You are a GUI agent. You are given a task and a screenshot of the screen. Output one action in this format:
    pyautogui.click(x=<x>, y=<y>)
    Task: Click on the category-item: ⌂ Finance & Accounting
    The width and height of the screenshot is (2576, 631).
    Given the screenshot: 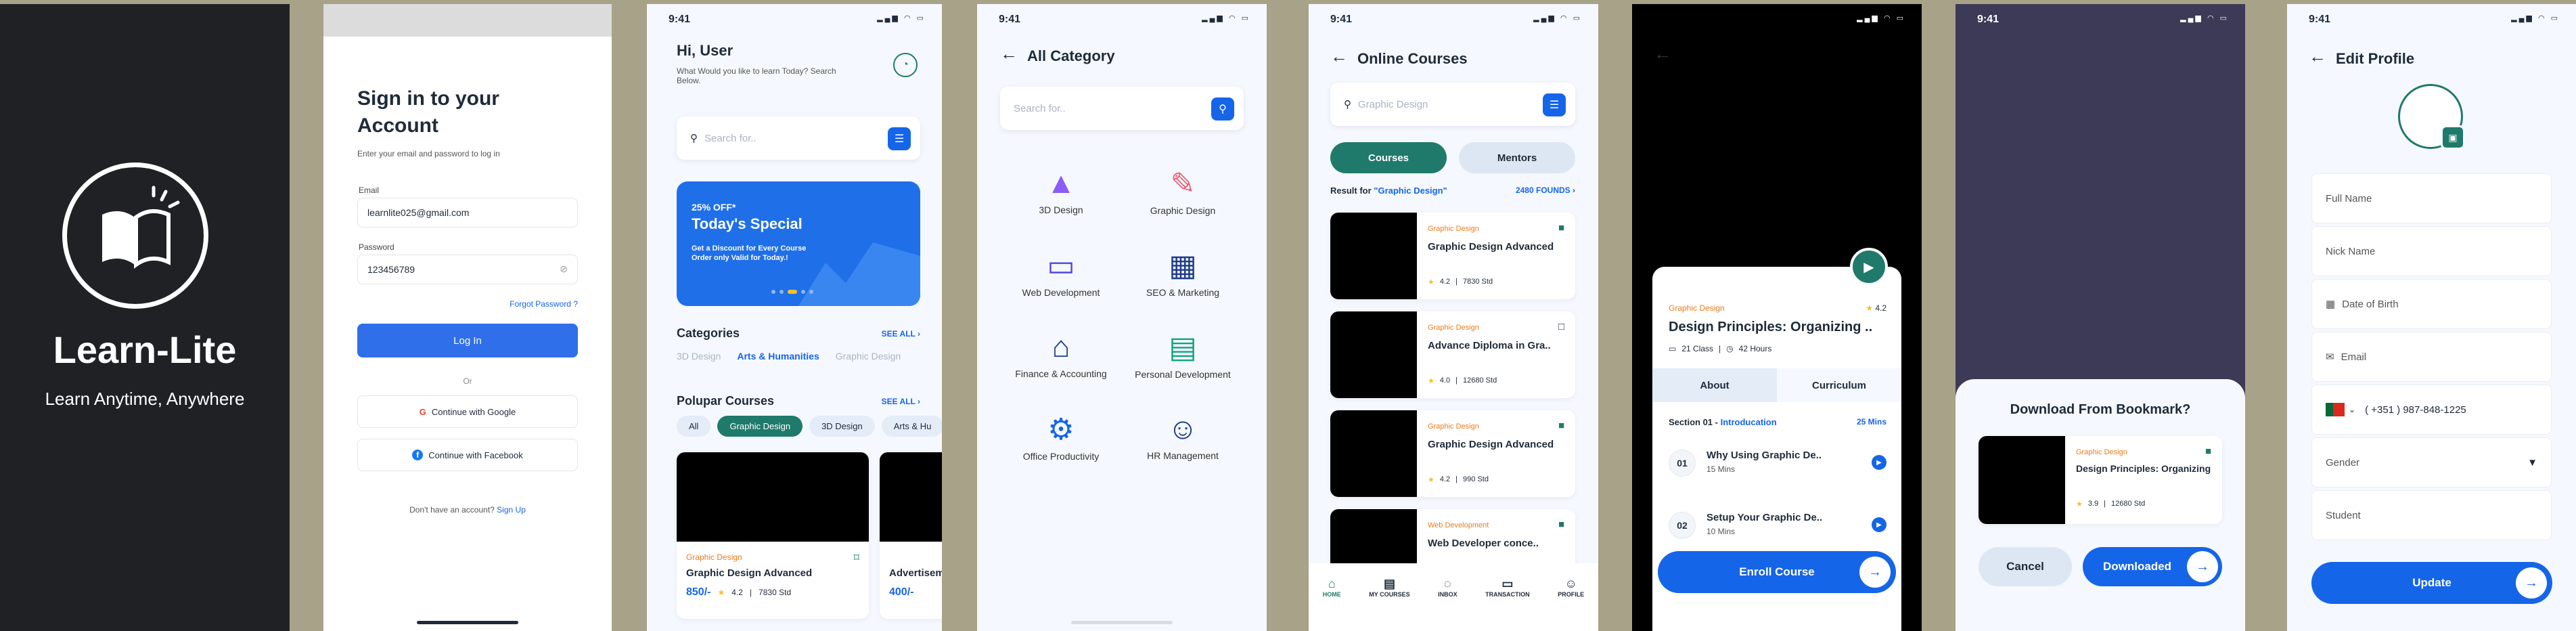 What is the action you would take?
    pyautogui.click(x=1061, y=355)
    